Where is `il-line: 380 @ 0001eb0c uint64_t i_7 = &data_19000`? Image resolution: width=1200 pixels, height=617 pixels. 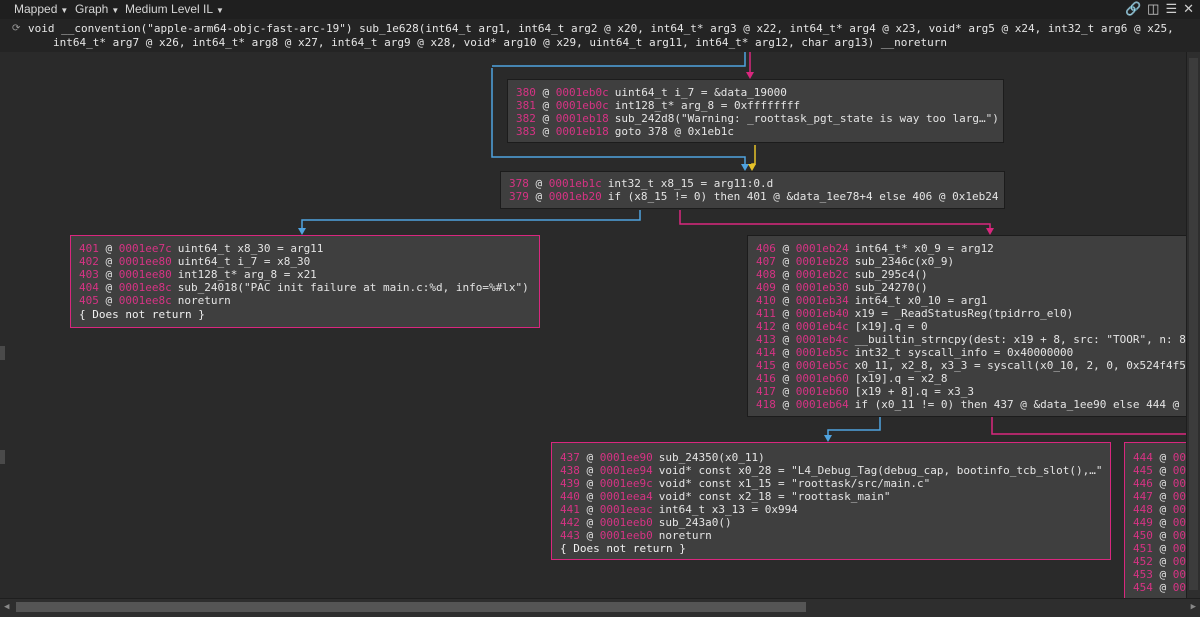
il-line: 380 @ 0001eb0c uint64_t i_7 = &data_19000 is located at coordinates (651, 92).